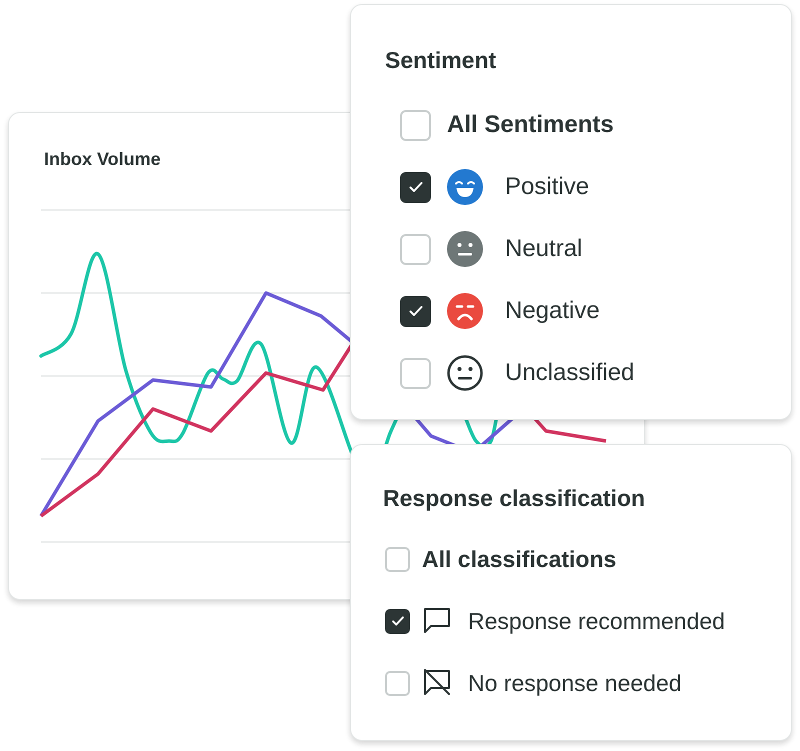  I want to click on panel-title: Response classification, so click(514, 498).